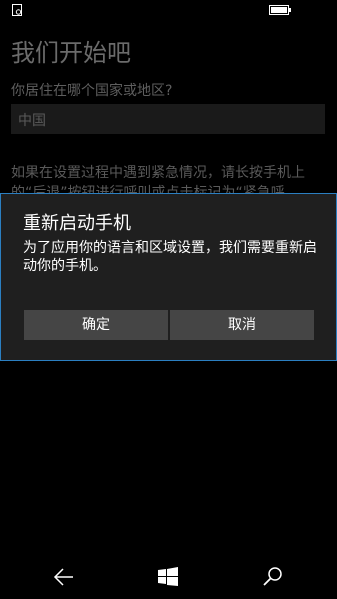 This screenshot has width=337, height=599. Describe the element at coordinates (242, 325) in the screenshot. I see `cancel-button: 取消` at that location.